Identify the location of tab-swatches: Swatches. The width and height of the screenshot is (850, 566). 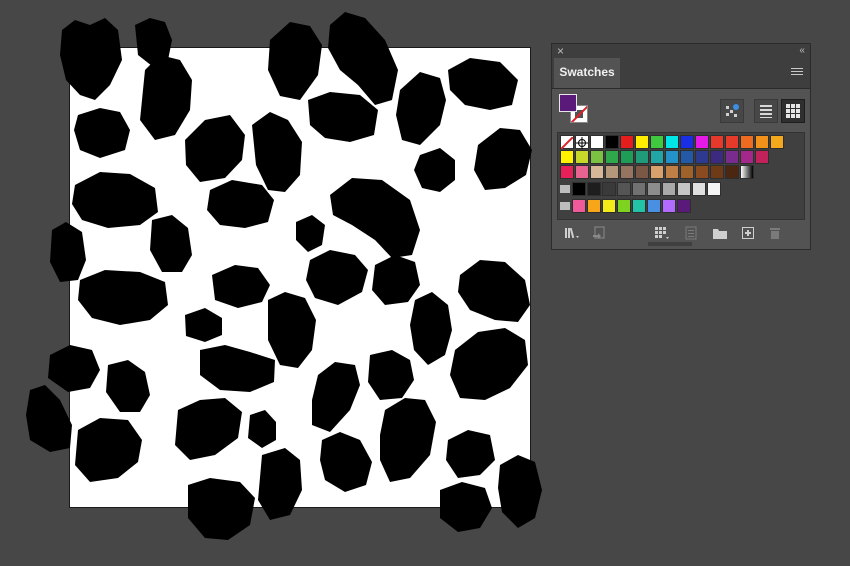
(587, 73).